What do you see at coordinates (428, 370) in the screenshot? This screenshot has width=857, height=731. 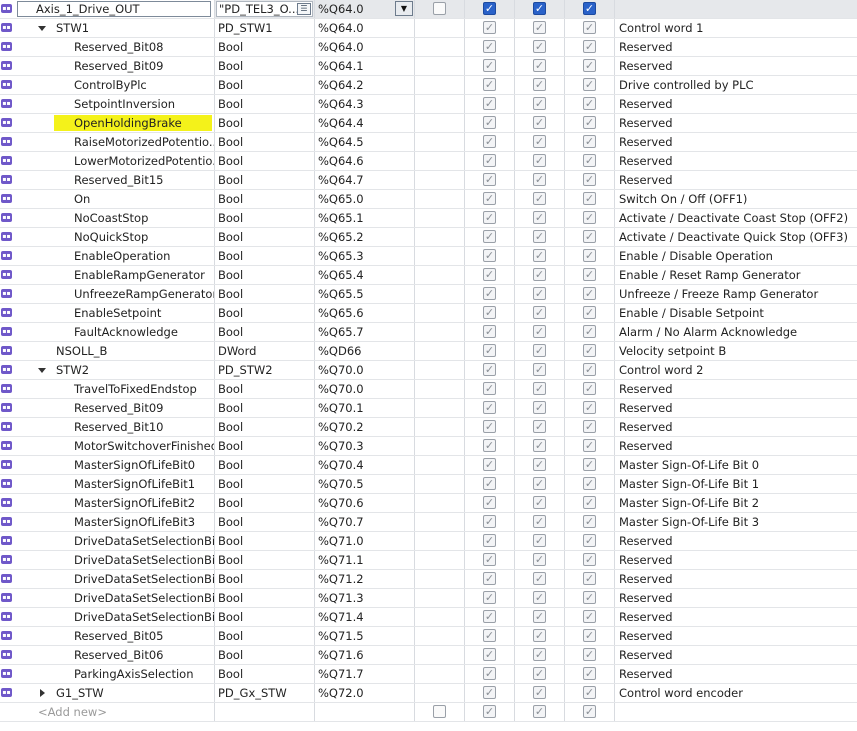 I see `table-row: ▪▪ STW2 PD_STW2 %Q70.0 ✓ ✓ ✓ Control word 2` at bounding box center [428, 370].